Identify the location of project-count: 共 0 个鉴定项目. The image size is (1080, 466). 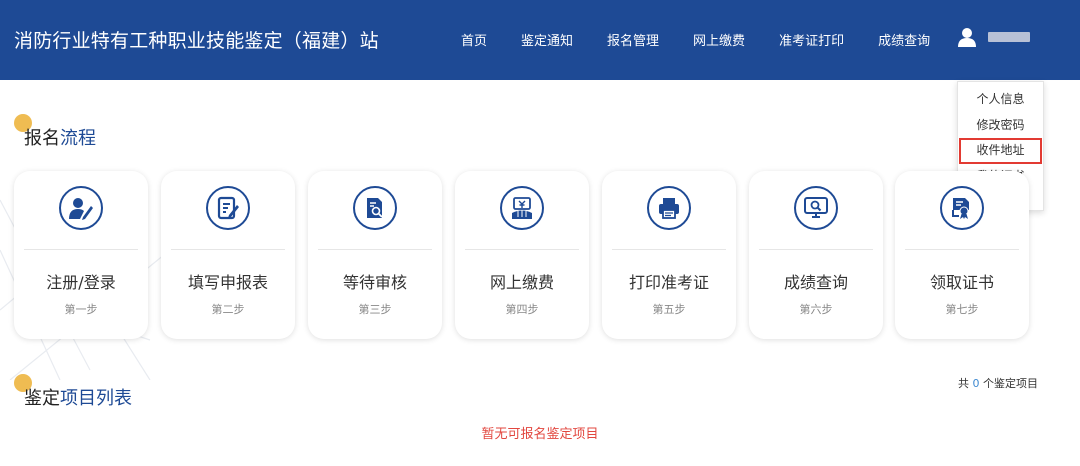
(998, 383).